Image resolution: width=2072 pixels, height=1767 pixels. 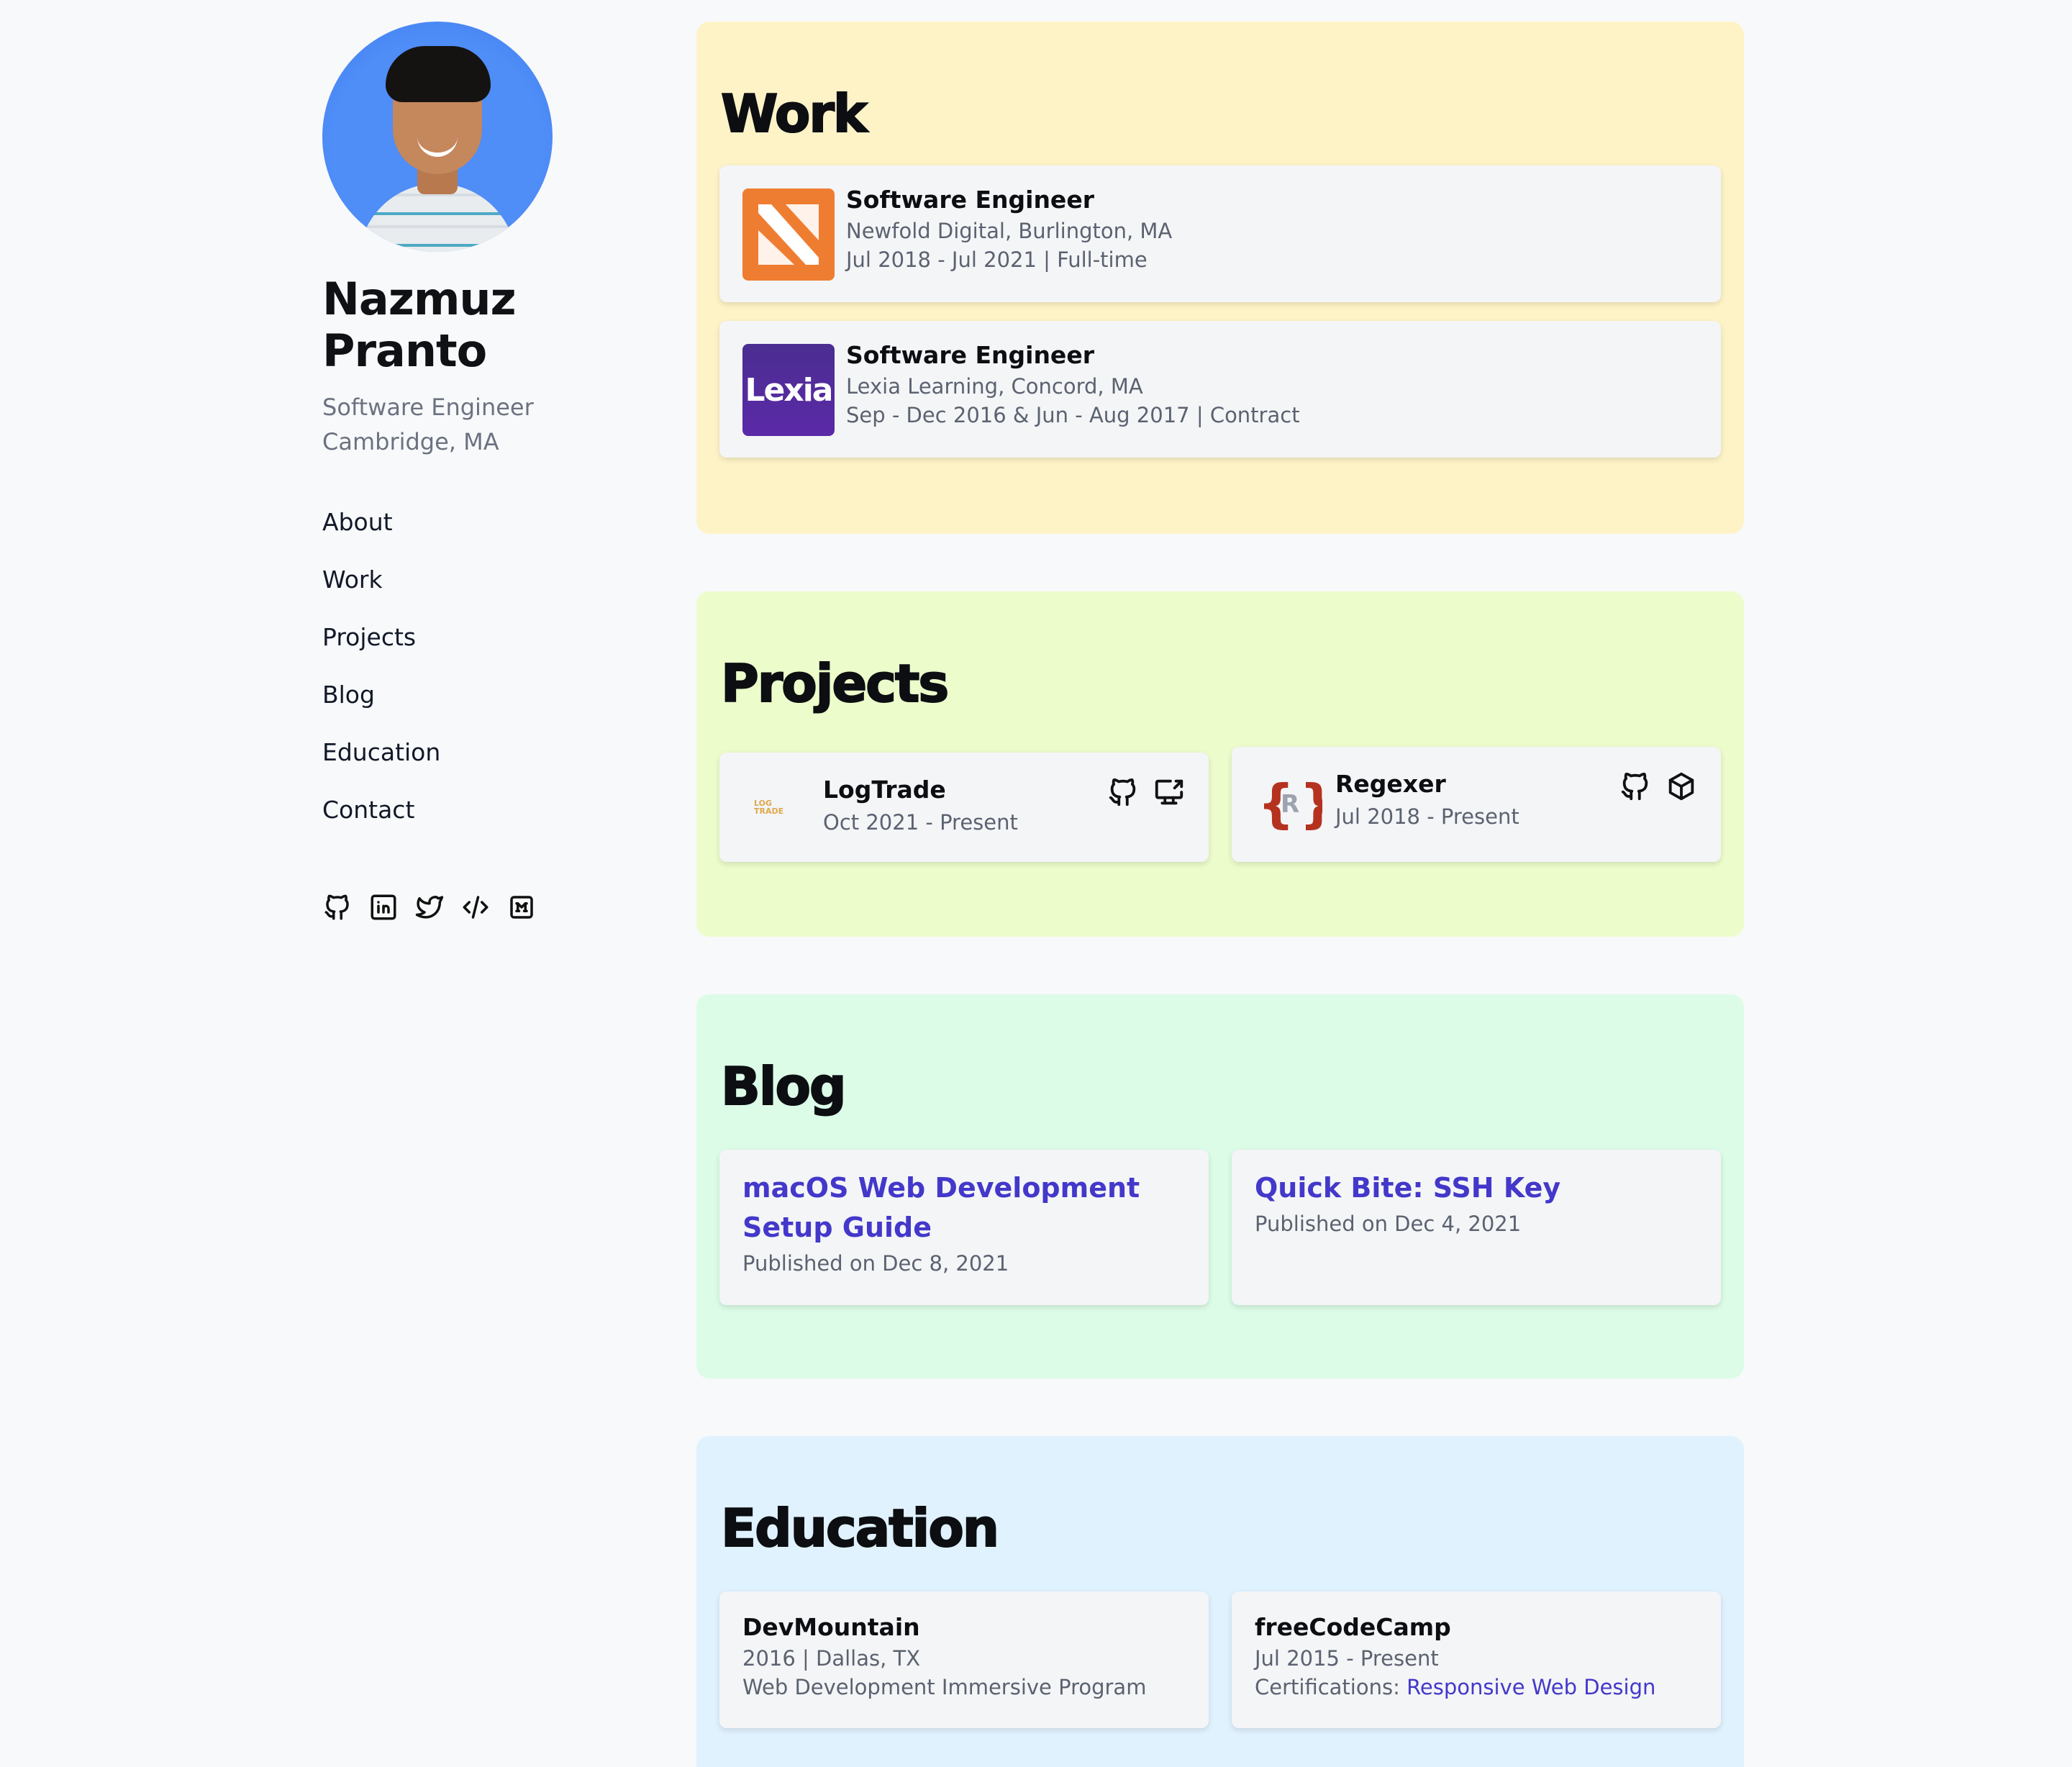 I want to click on blog-title: macOS Web Development Setup Guide, so click(x=966, y=1208).